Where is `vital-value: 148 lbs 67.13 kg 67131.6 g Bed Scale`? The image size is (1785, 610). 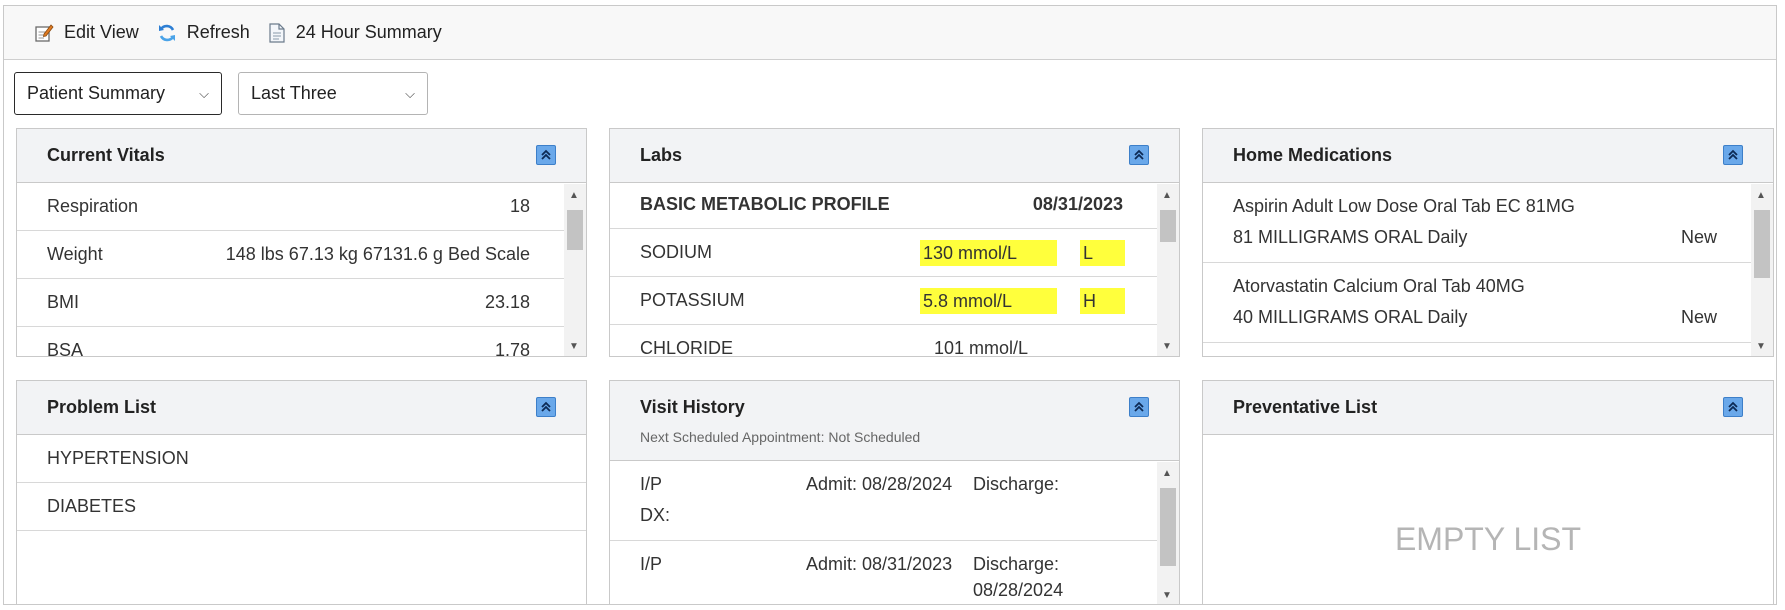 vital-value: 148 lbs 67.13 kg 67131.6 g Bed Scale is located at coordinates (377, 254).